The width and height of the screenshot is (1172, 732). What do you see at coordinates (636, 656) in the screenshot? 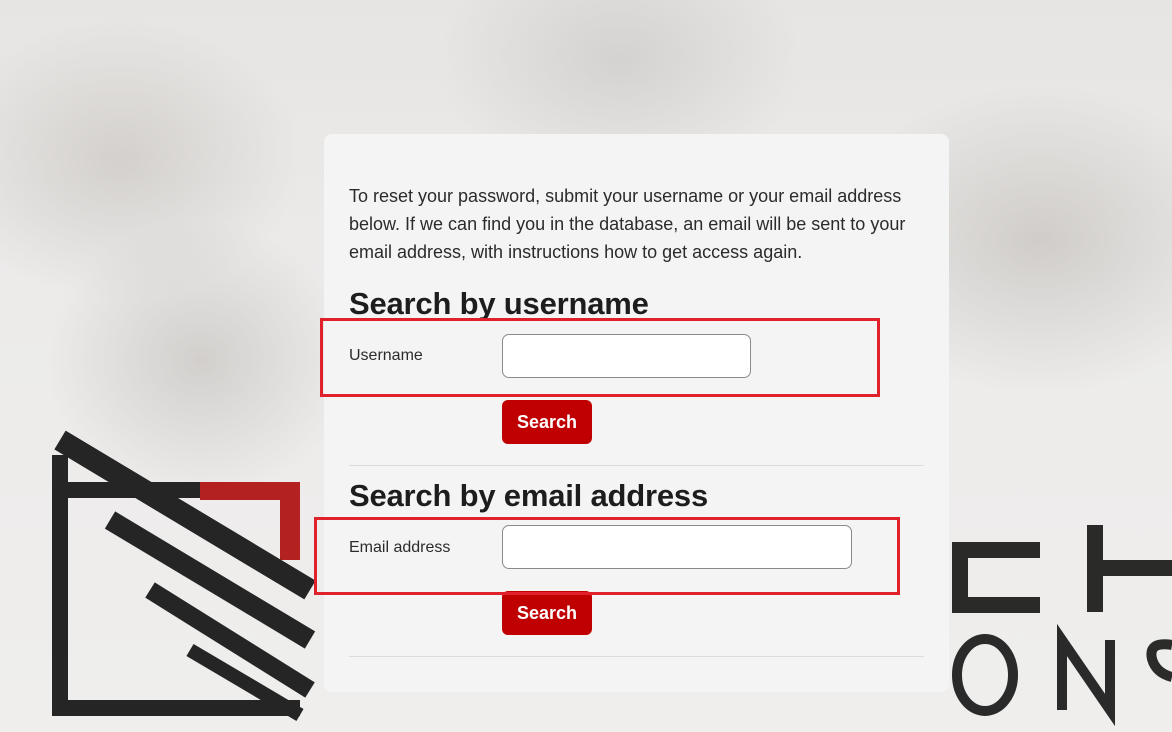
I see `bottom-divider` at bounding box center [636, 656].